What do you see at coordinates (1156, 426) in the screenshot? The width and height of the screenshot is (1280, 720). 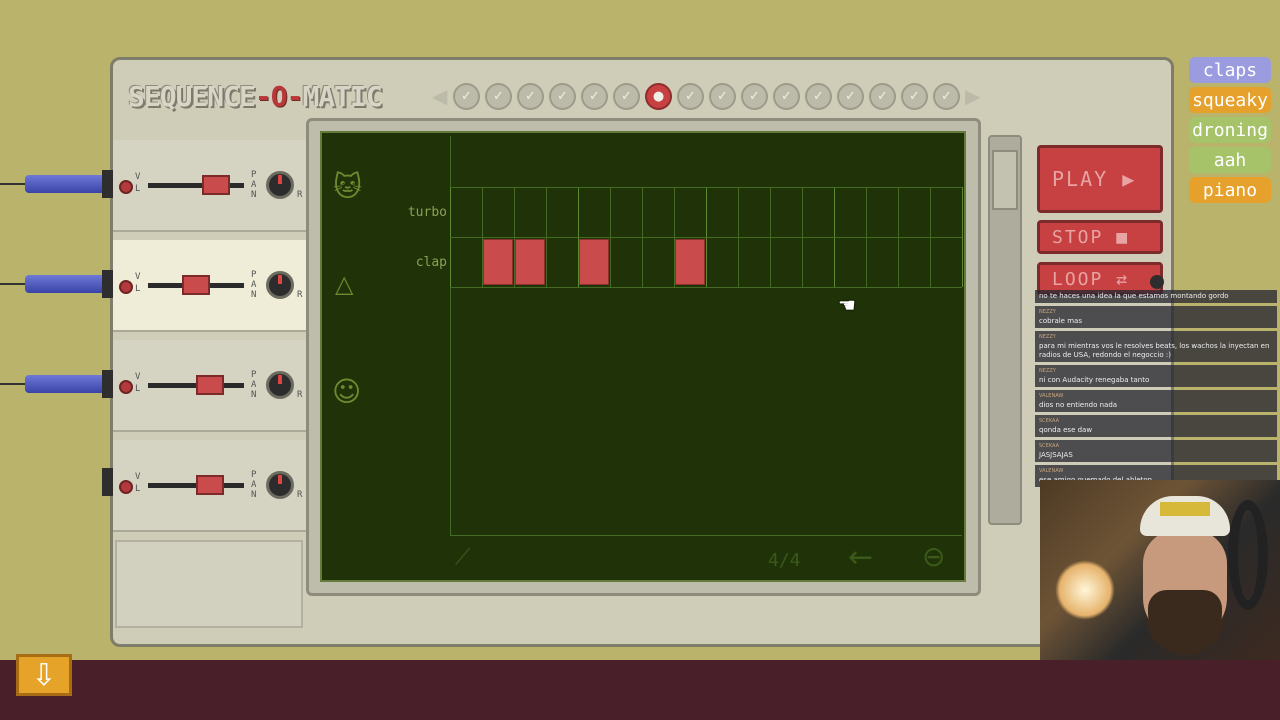 I see `chat-message: SCEKAA qonda ese daw` at bounding box center [1156, 426].